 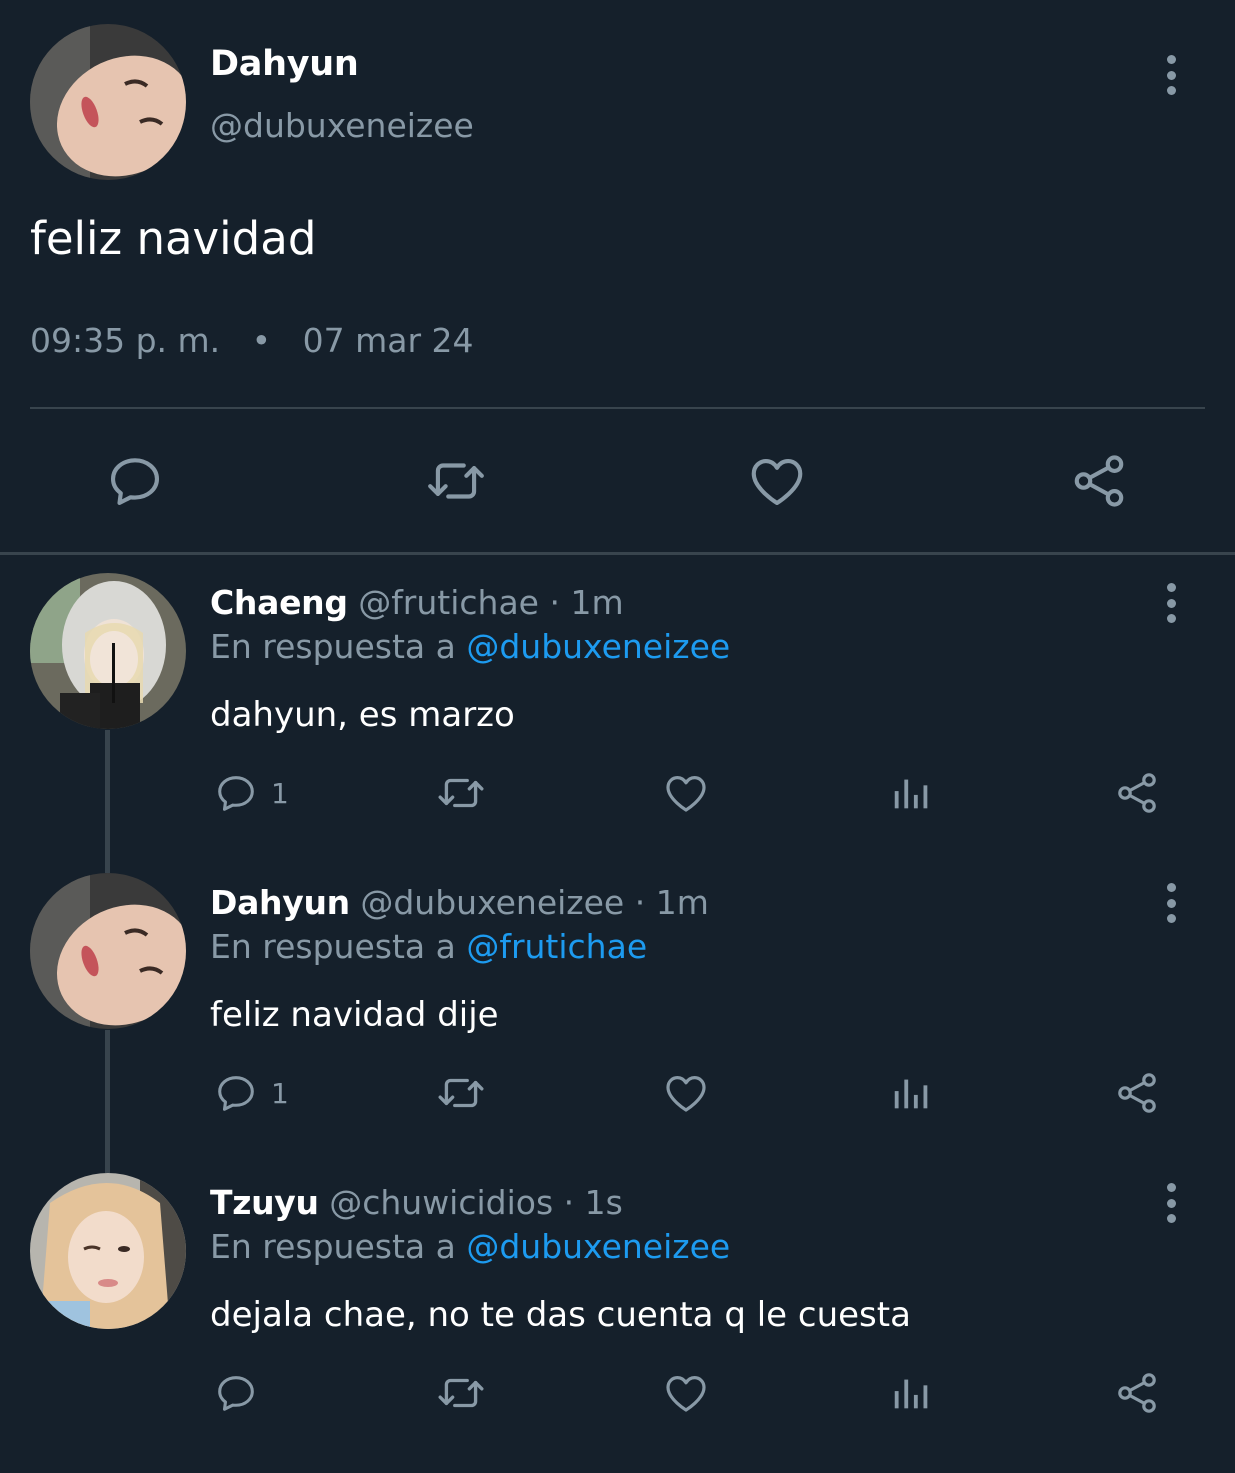 What do you see at coordinates (388, 340) in the screenshot?
I see `tweet-date: 07 mar 24` at bounding box center [388, 340].